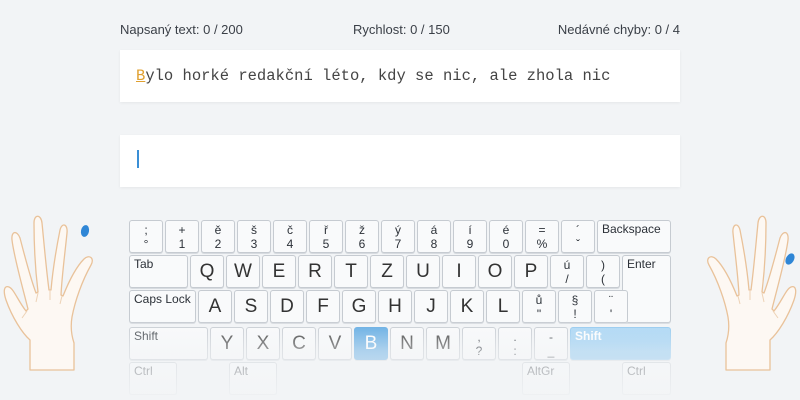 Image resolution: width=800 pixels, height=400 pixels. Describe the element at coordinates (542, 236) in the screenshot. I see `key-%: =%` at that location.